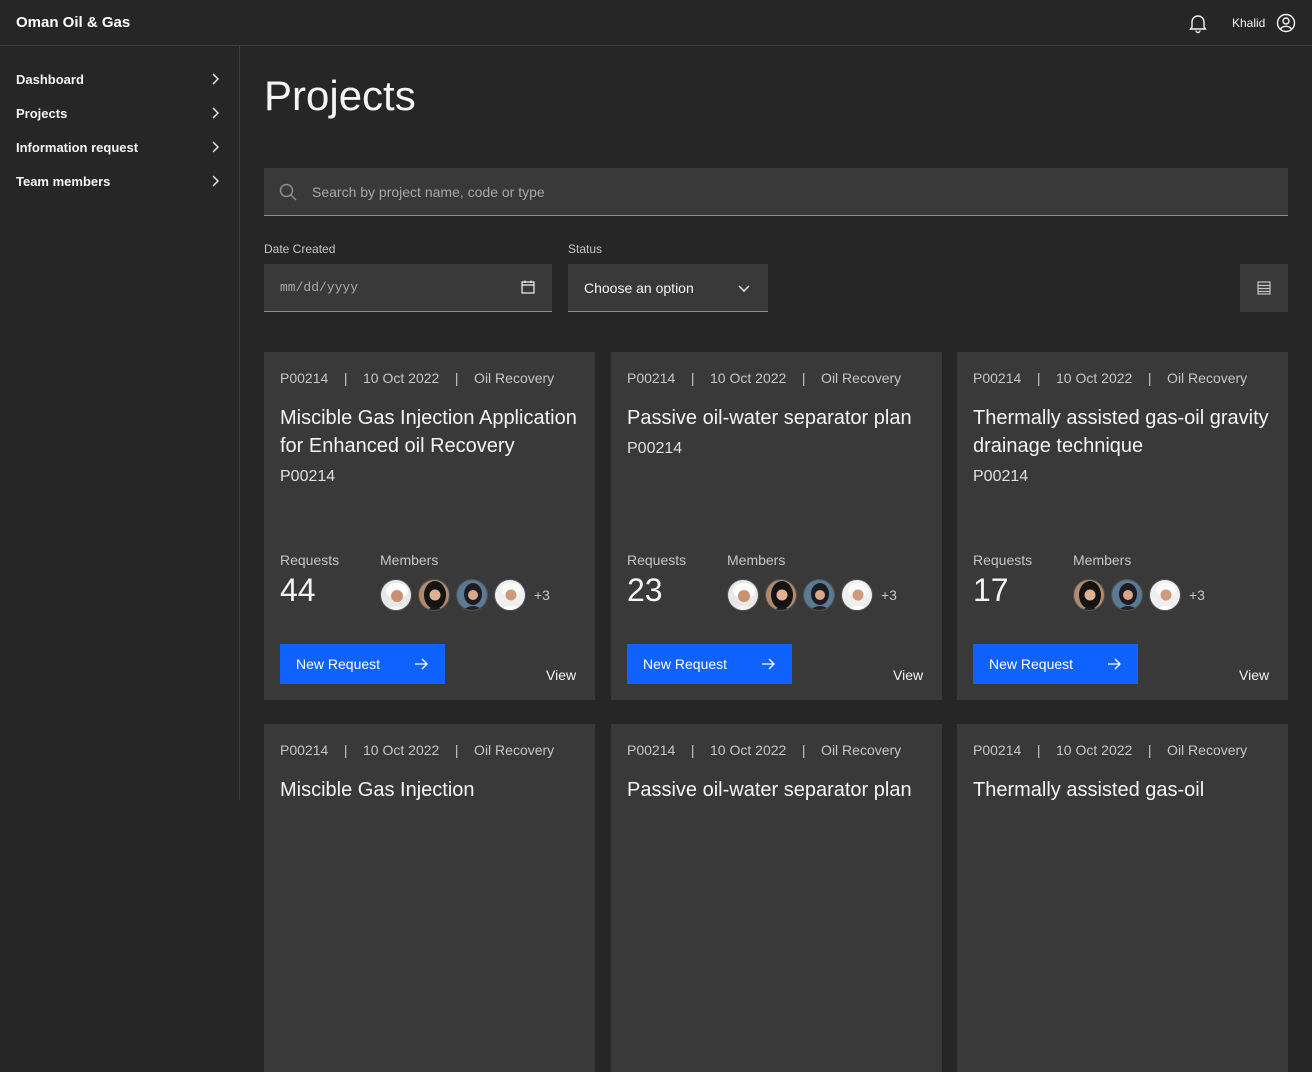 This screenshot has height=1072, width=1312. Describe the element at coordinates (744, 288) in the screenshot. I see `chevron-down-icon` at that location.